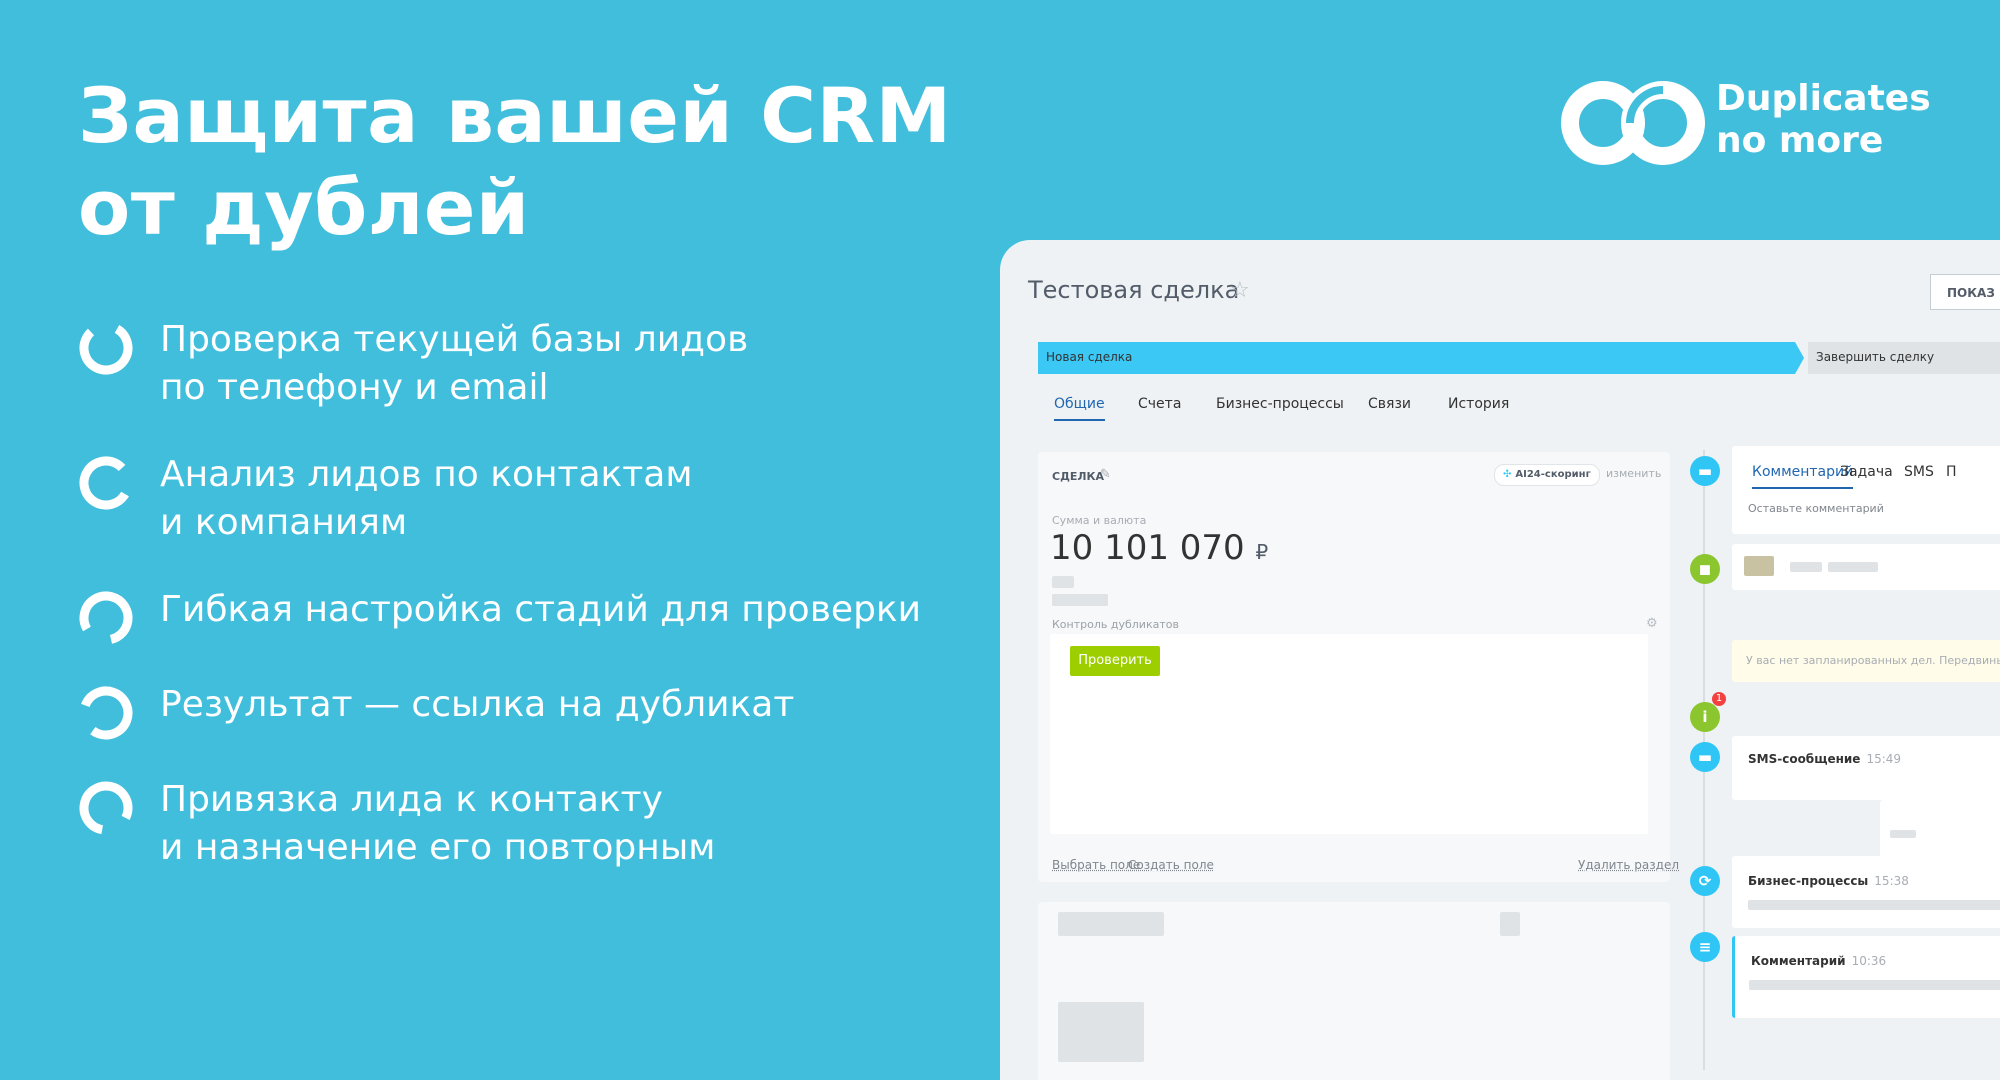 This screenshot has width=2000, height=1080. What do you see at coordinates (1628, 865) in the screenshot?
I see `delete-section-link: Удалить раздел` at bounding box center [1628, 865].